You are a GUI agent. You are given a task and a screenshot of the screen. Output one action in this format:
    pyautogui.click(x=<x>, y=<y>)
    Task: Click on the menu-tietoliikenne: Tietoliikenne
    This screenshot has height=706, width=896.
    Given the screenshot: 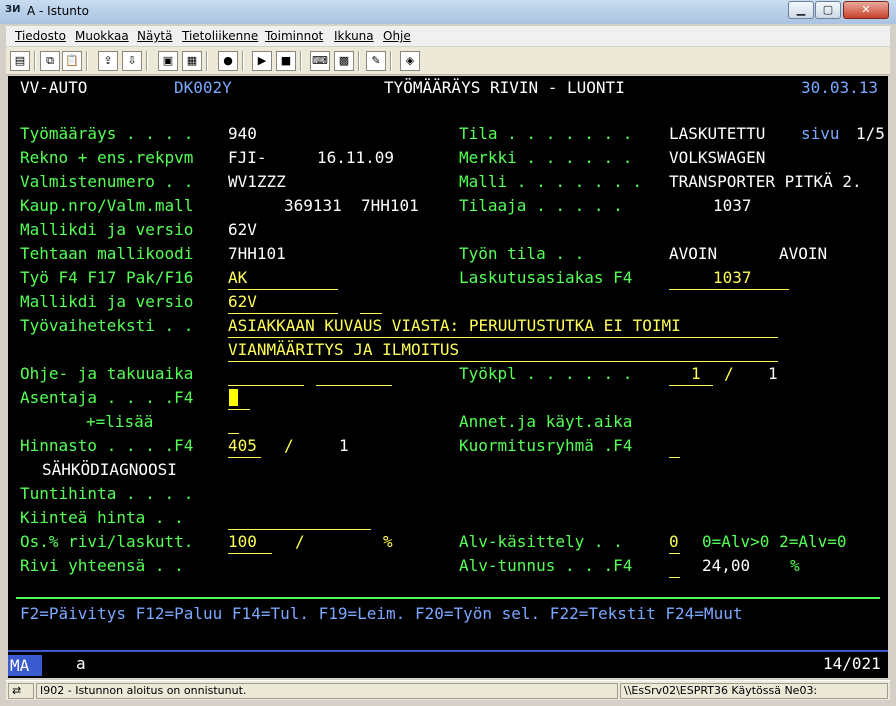 What is the action you would take?
    pyautogui.click(x=220, y=36)
    